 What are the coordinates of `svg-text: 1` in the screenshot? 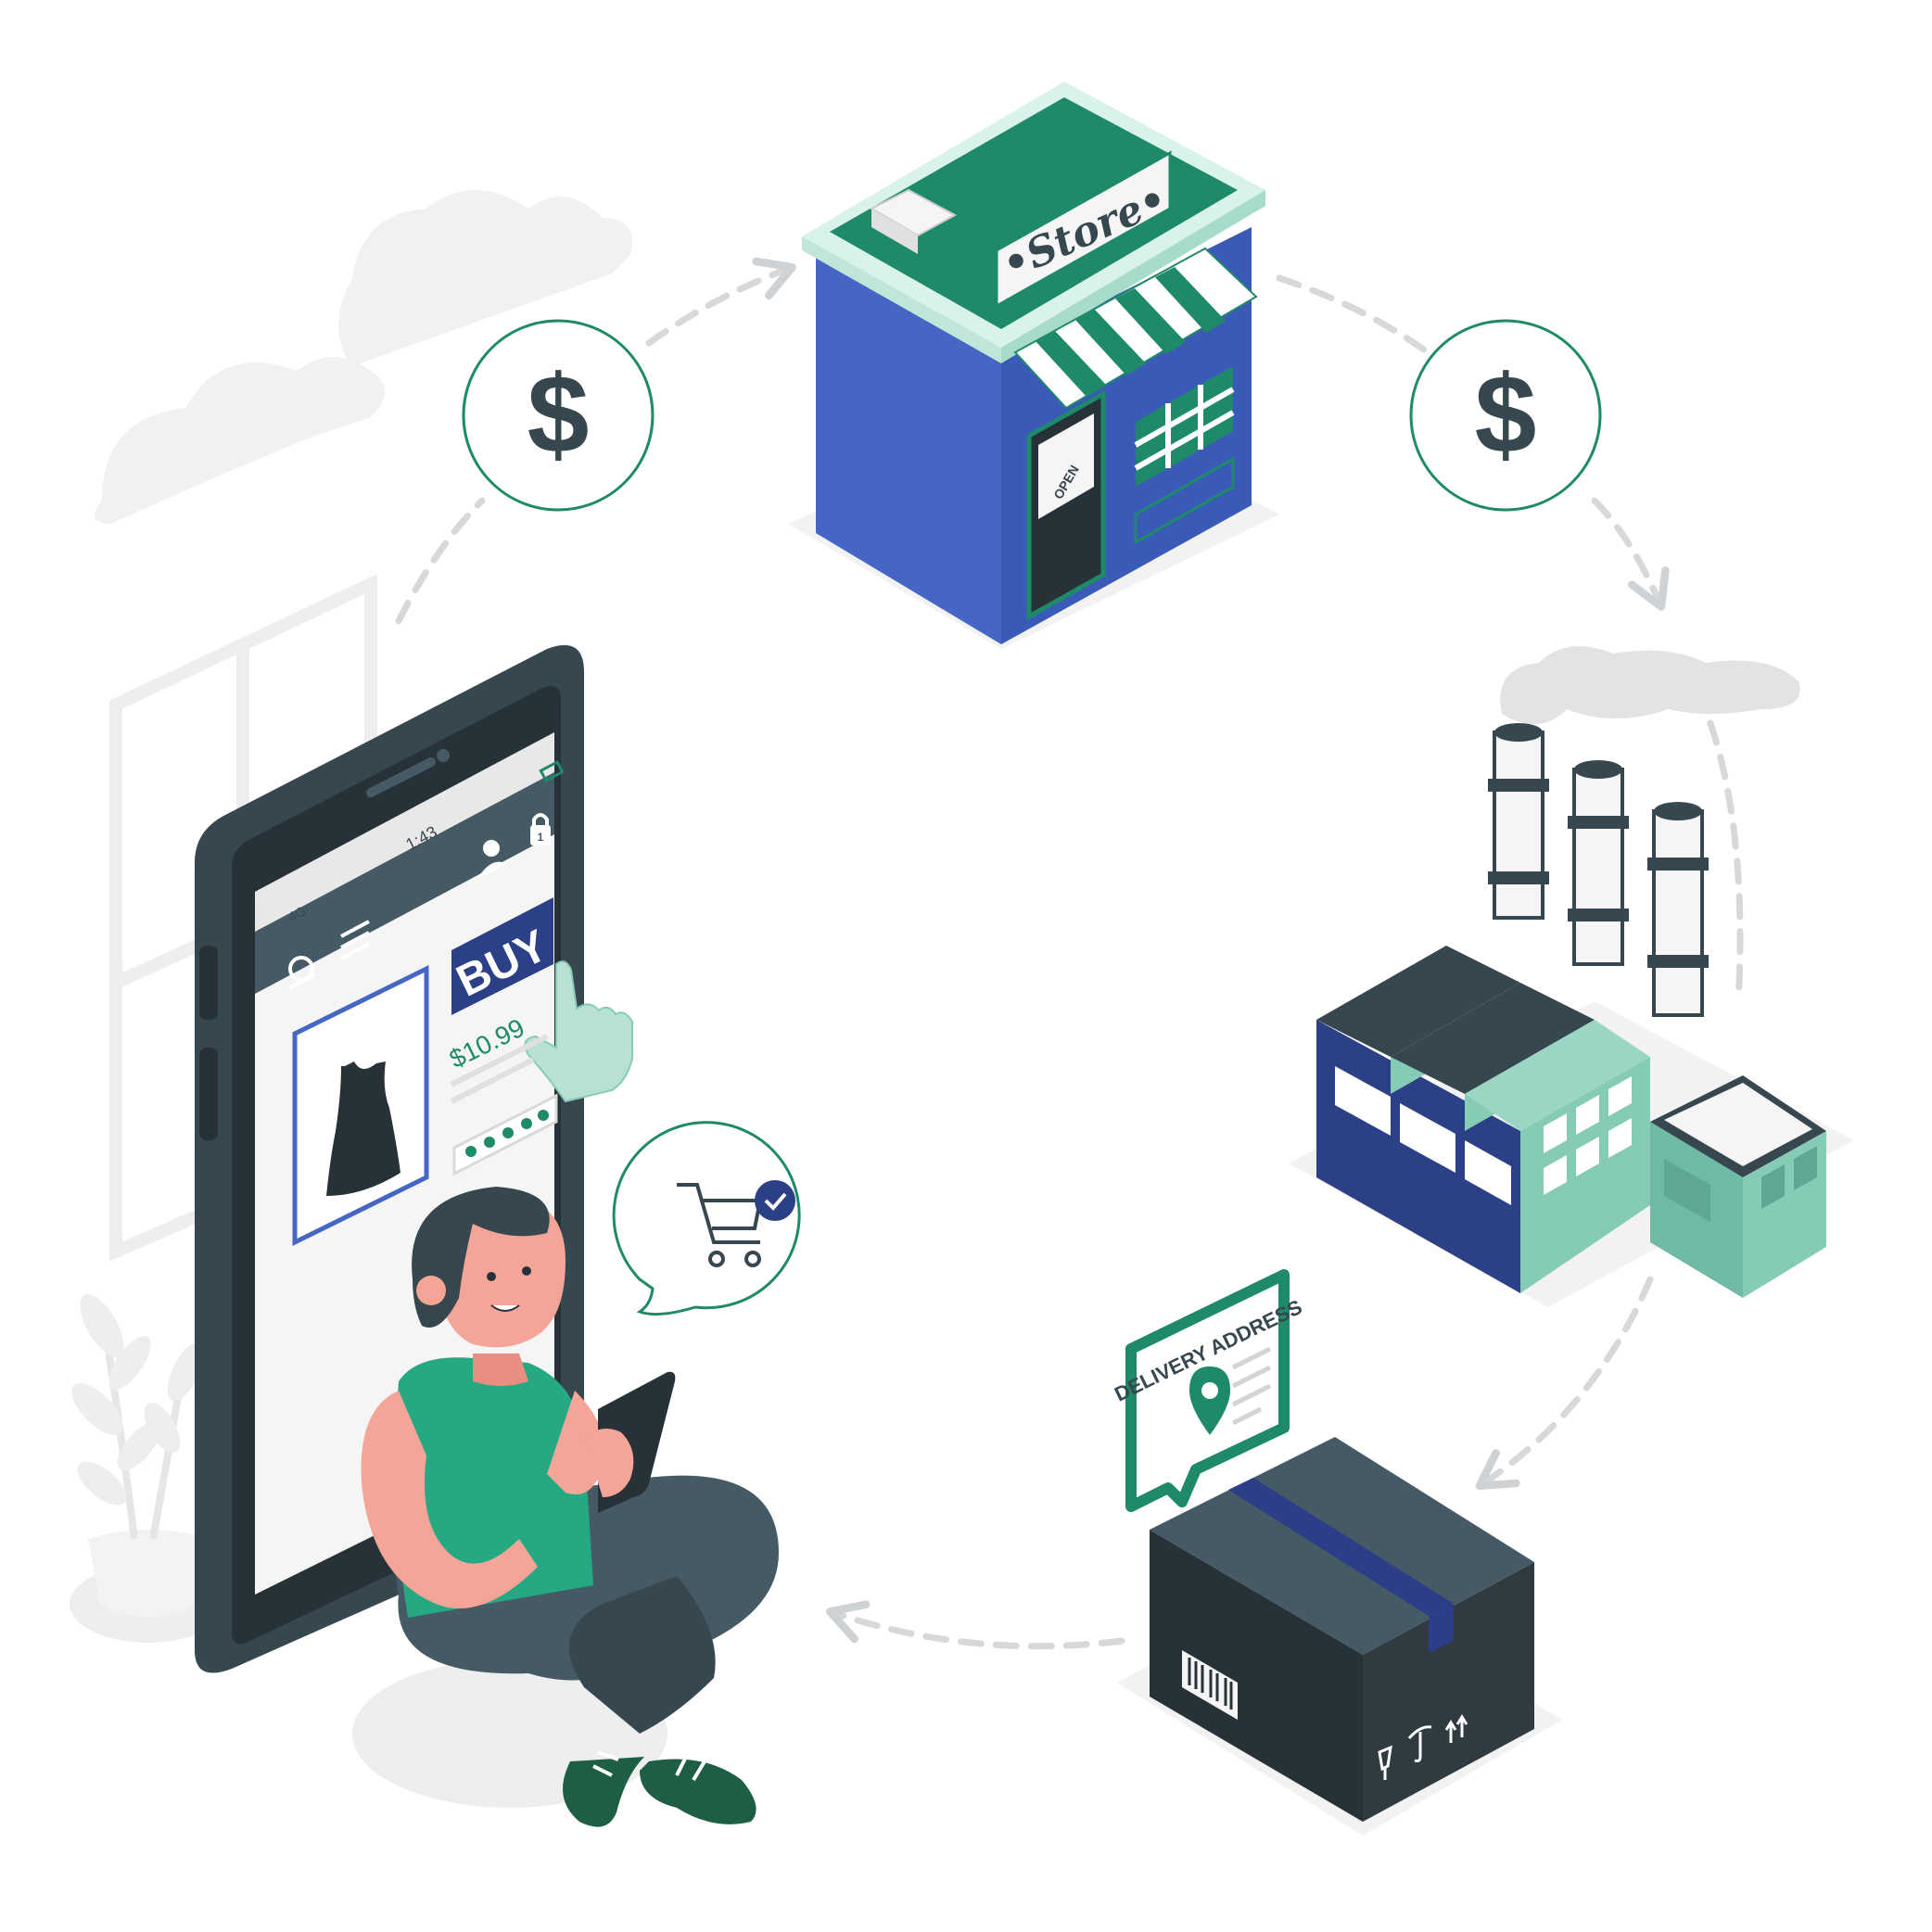 It's located at (541, 837).